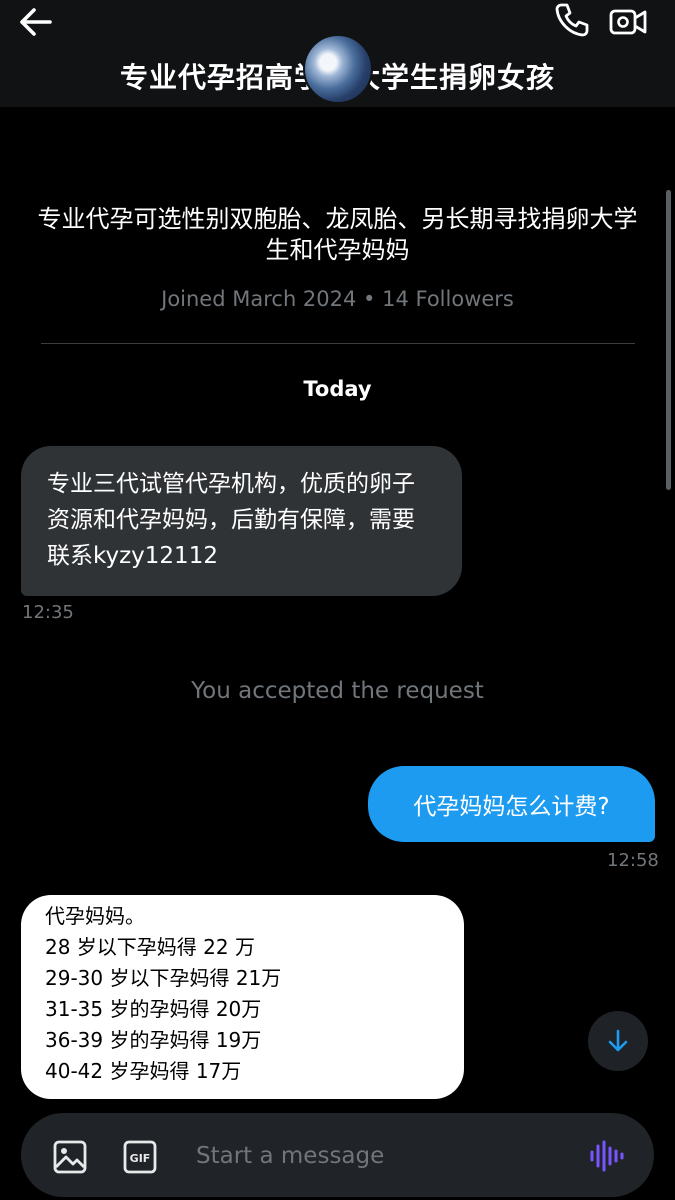 This screenshot has height=1200, width=675. What do you see at coordinates (338, 343) in the screenshot?
I see `divider` at bounding box center [338, 343].